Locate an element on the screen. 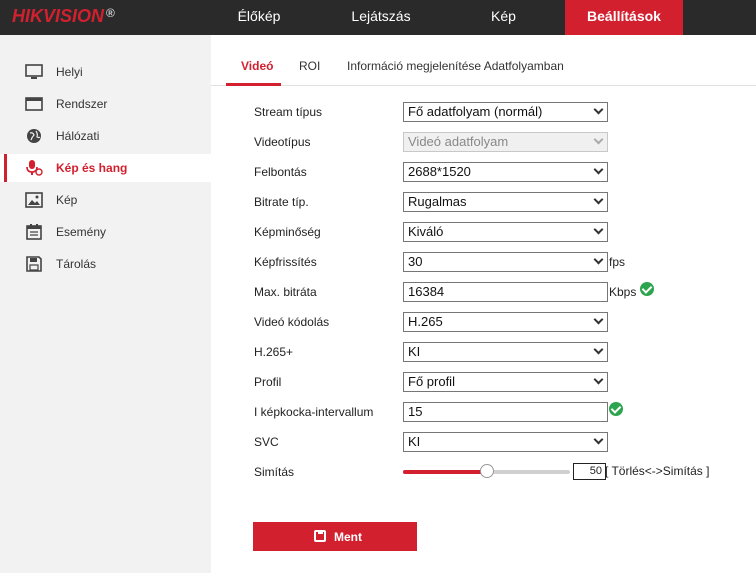 This screenshot has width=756, height=573. floppy-disk-icon is located at coordinates (320, 536).